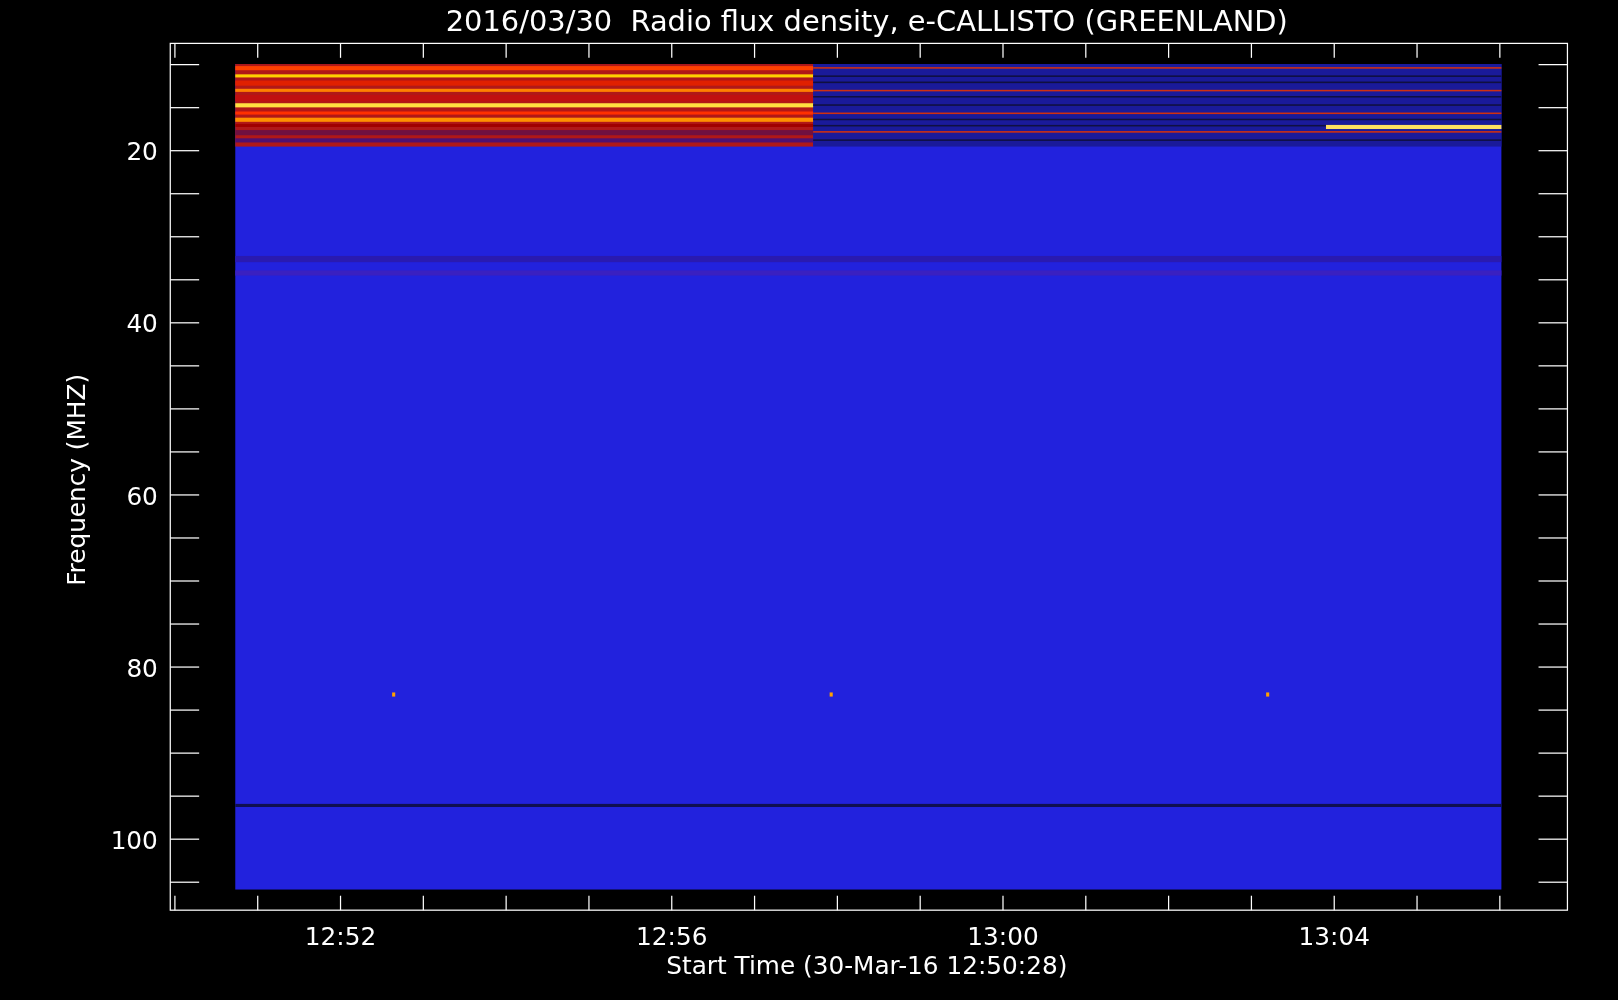 The height and width of the screenshot is (1000, 1618). Describe the element at coordinates (340, 937) in the screenshot. I see `tick-label: 12:52` at that location.